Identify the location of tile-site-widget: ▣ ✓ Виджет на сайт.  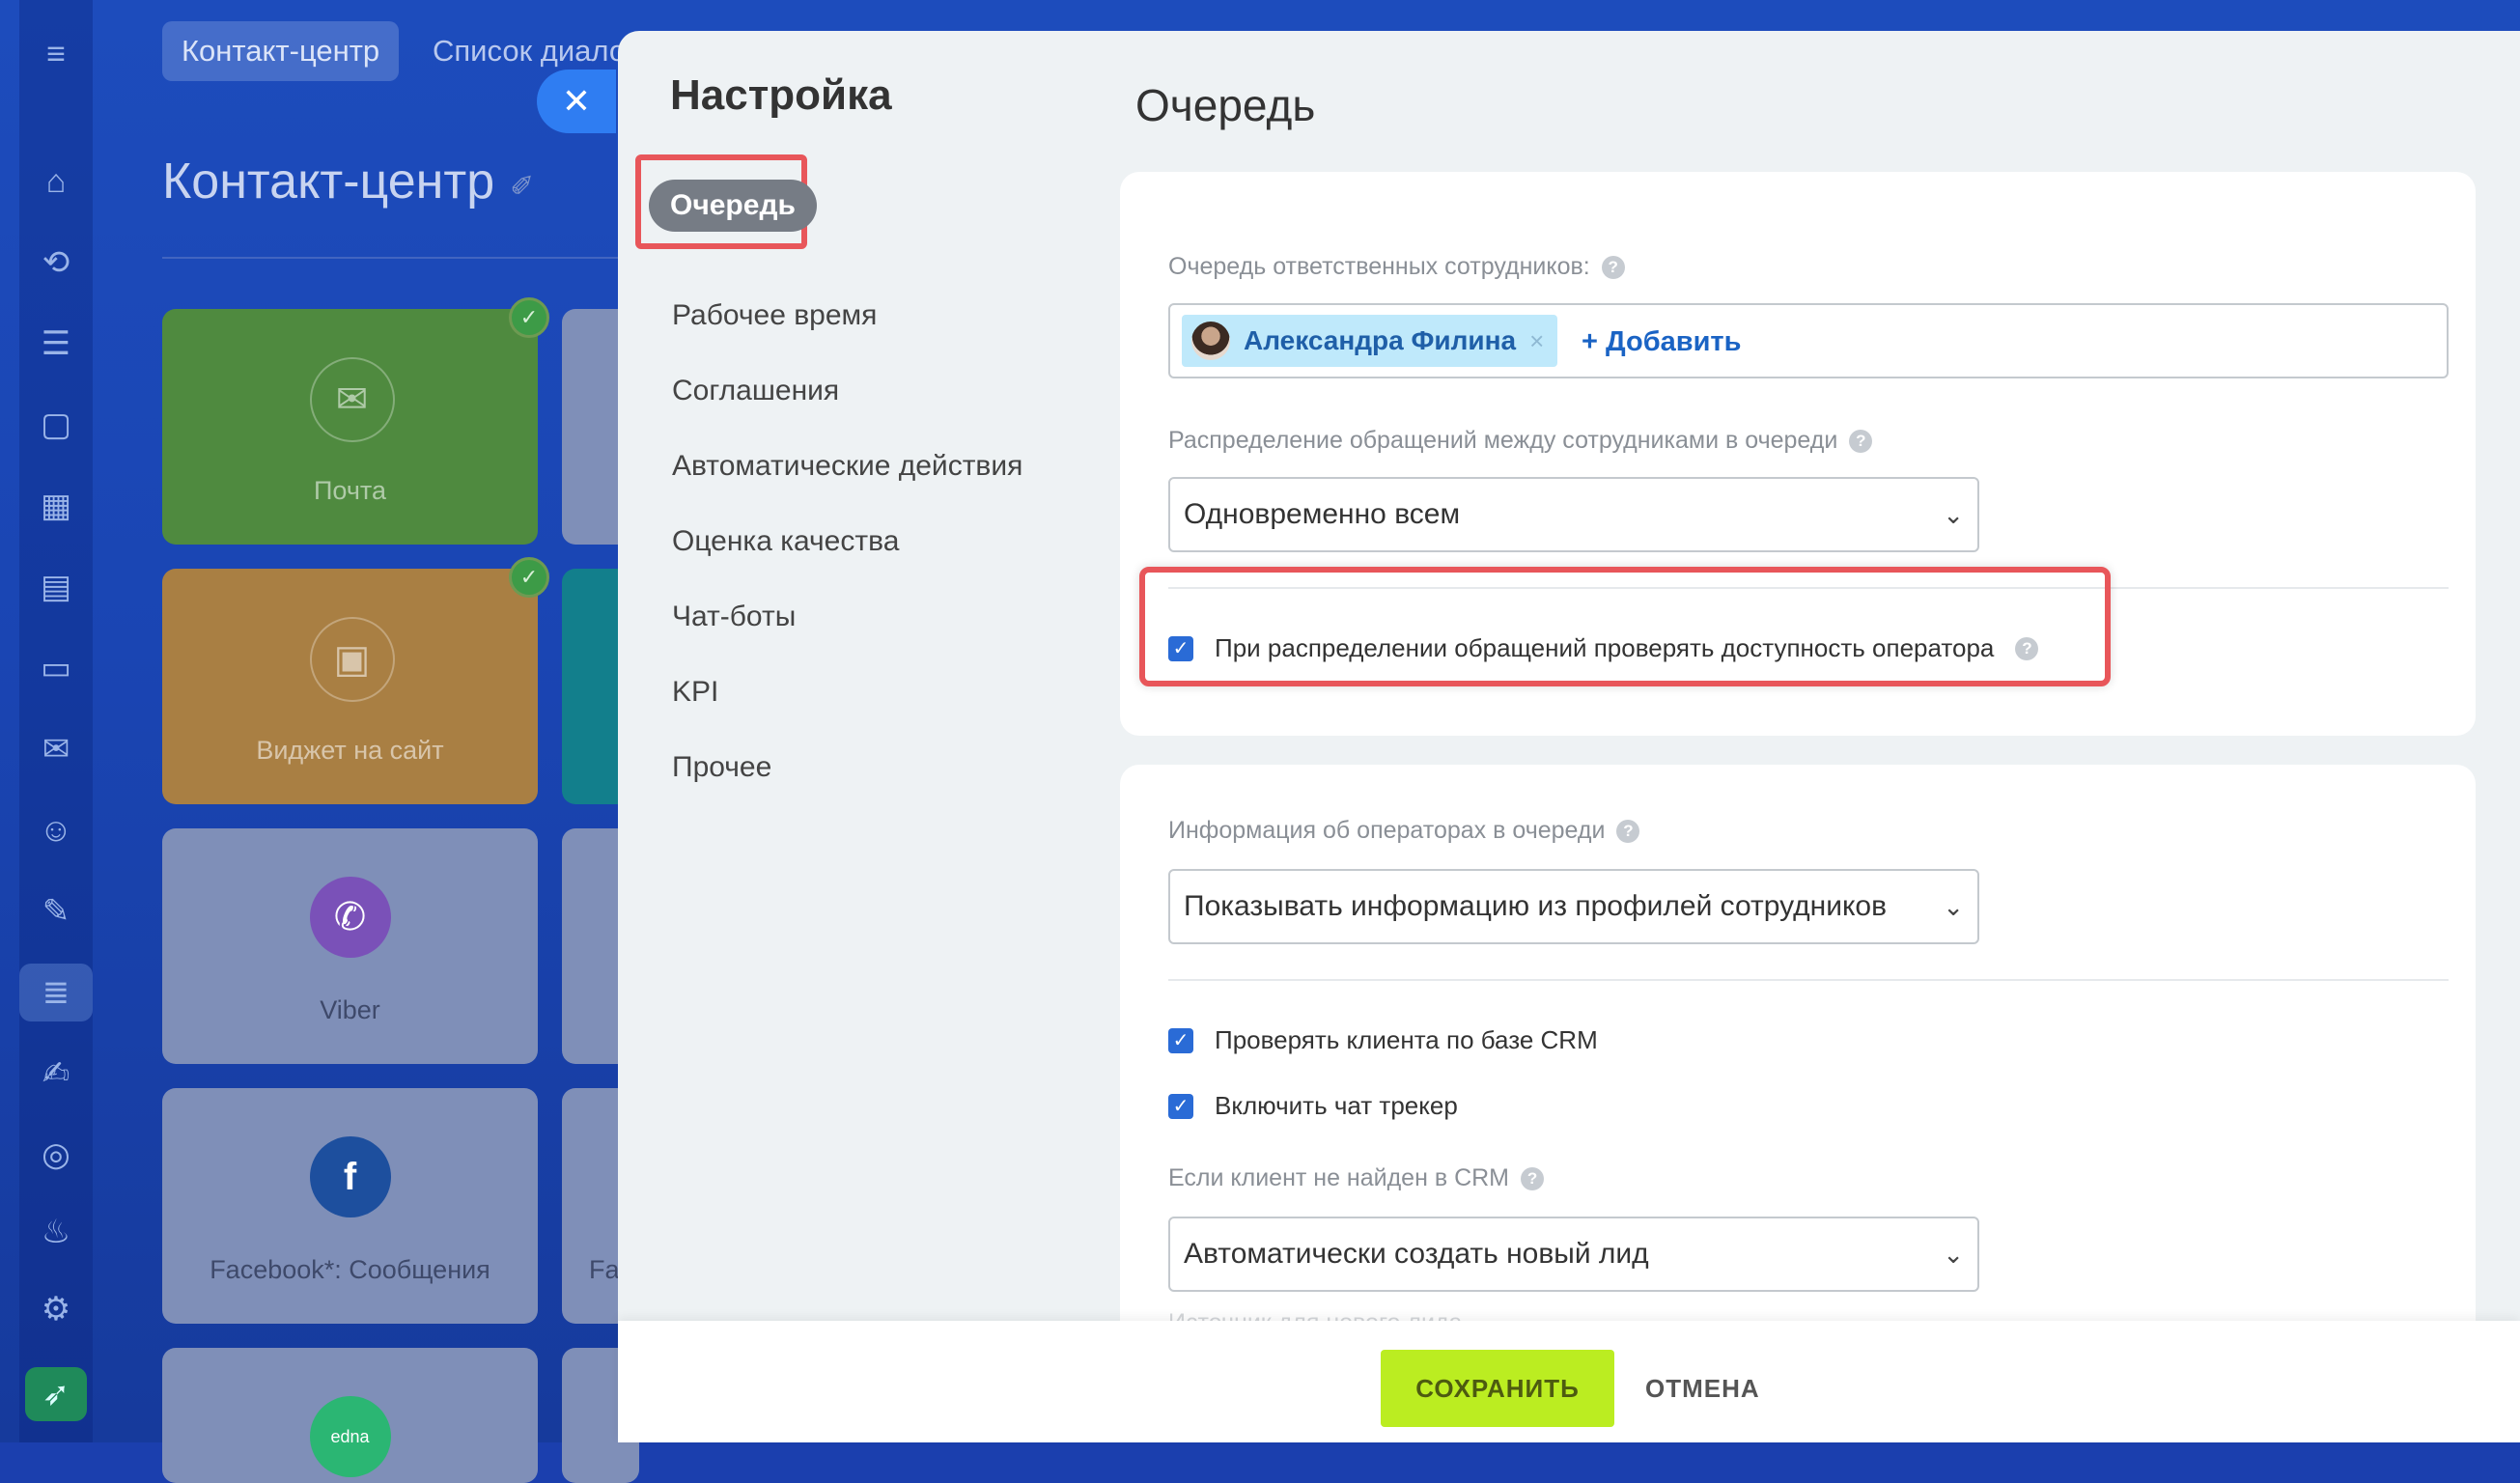
(356, 680).